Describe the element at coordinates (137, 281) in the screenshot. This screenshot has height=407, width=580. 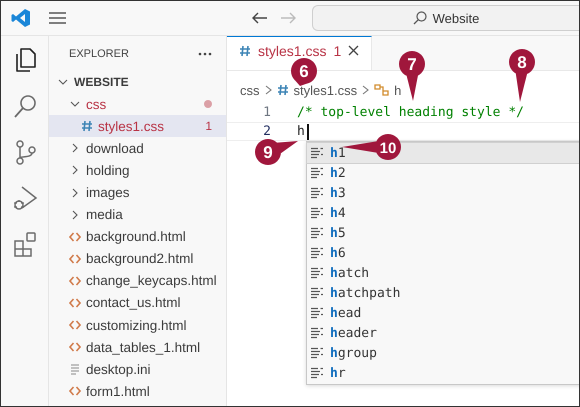
I see `file-item: change_keycaps.html` at that location.